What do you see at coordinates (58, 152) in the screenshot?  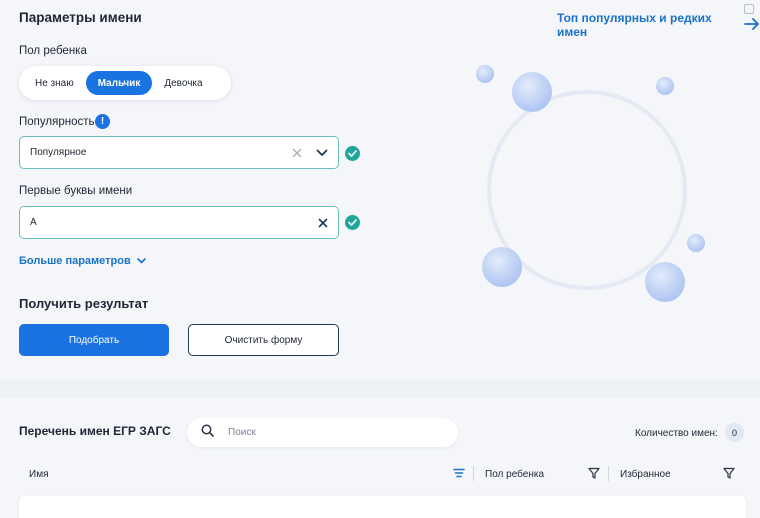 I see `popularity-value: Популярное` at bounding box center [58, 152].